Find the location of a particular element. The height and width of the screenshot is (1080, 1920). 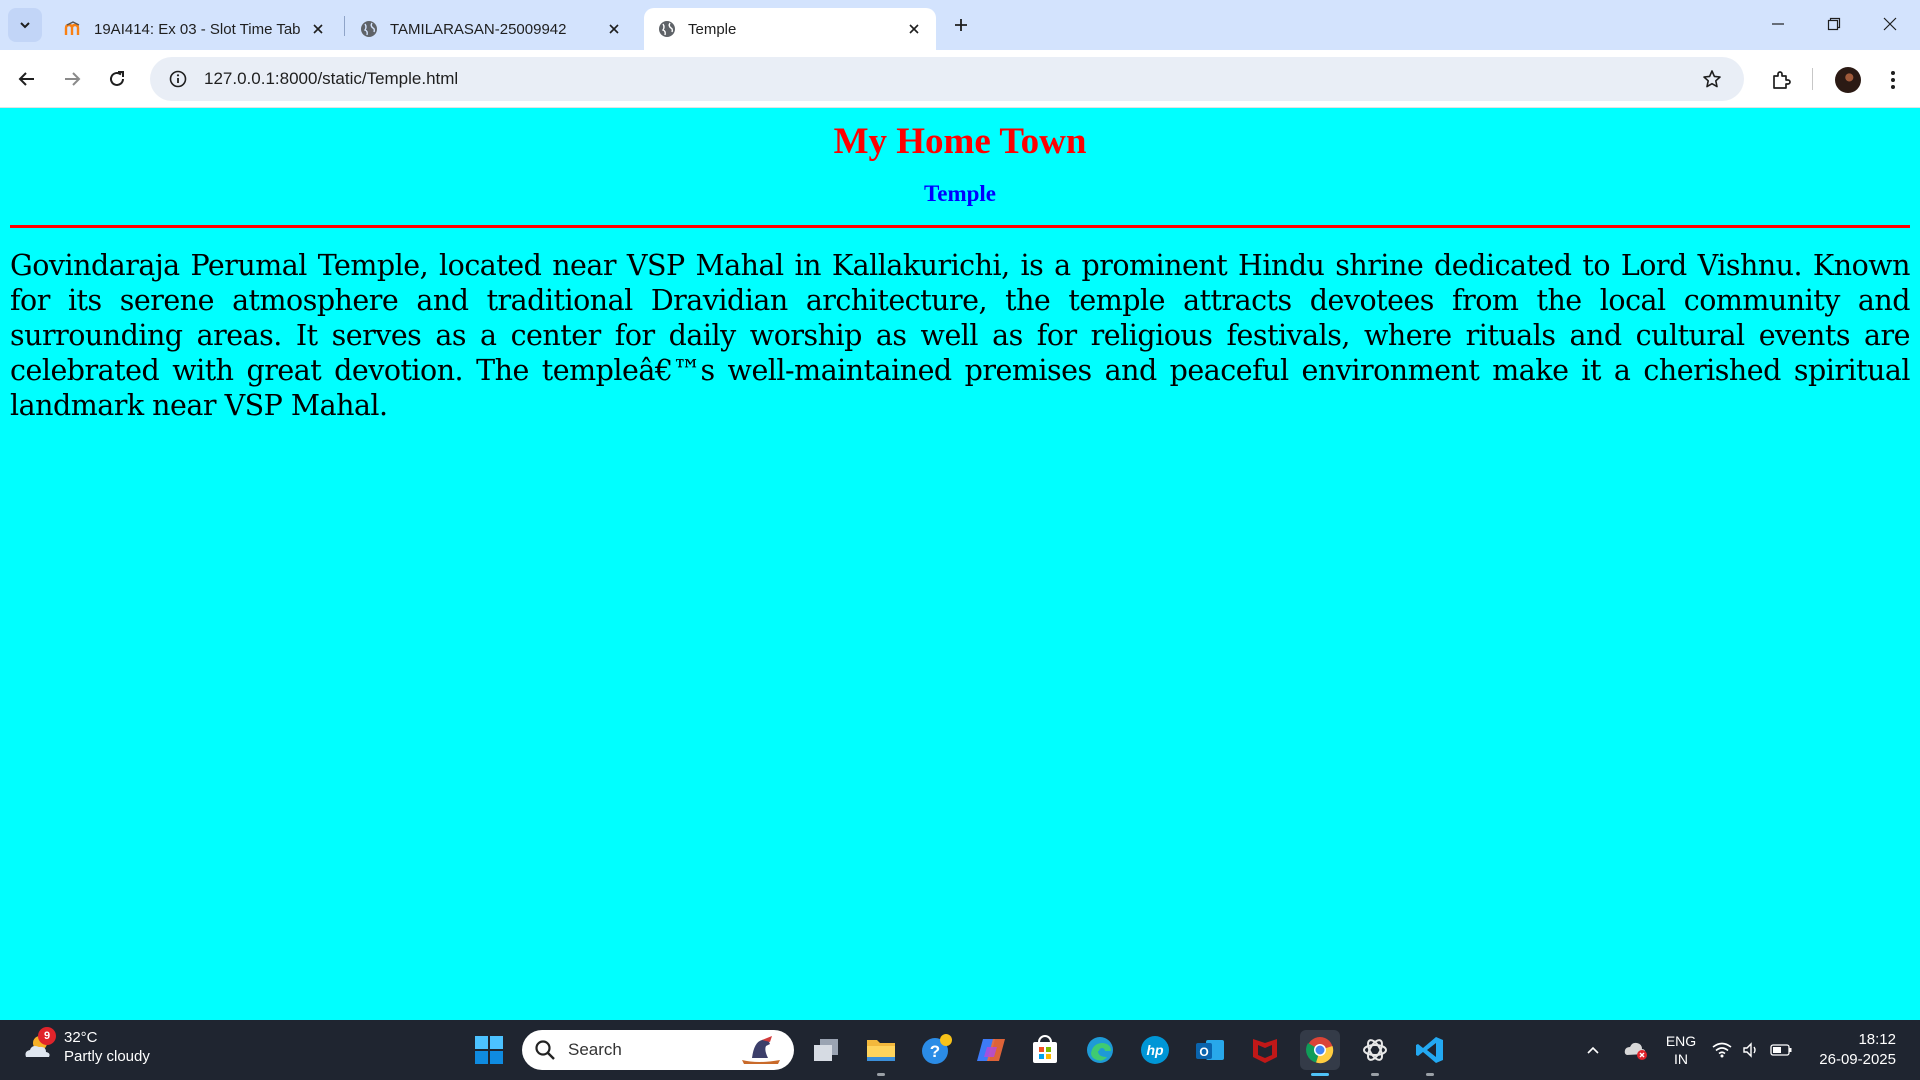

tab-title: 19AI414: Ex 03 - Slot Time Table is located at coordinates (197, 29).